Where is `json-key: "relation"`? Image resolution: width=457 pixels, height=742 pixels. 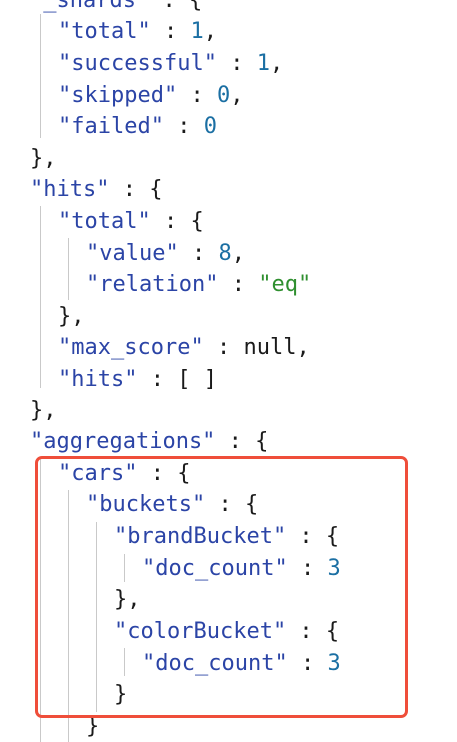
json-key: "relation" is located at coordinates (152, 284).